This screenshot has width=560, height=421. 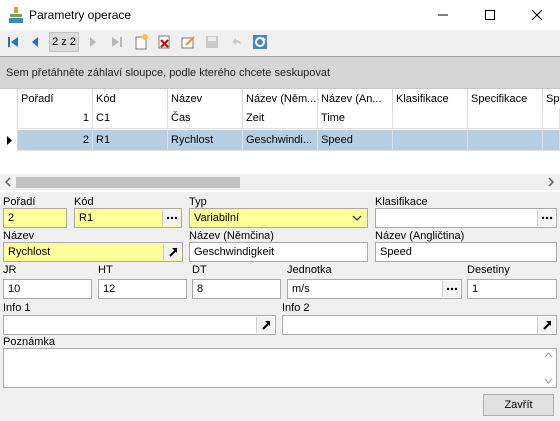 I want to click on jednotka-lookup-button, so click(x=451, y=289).